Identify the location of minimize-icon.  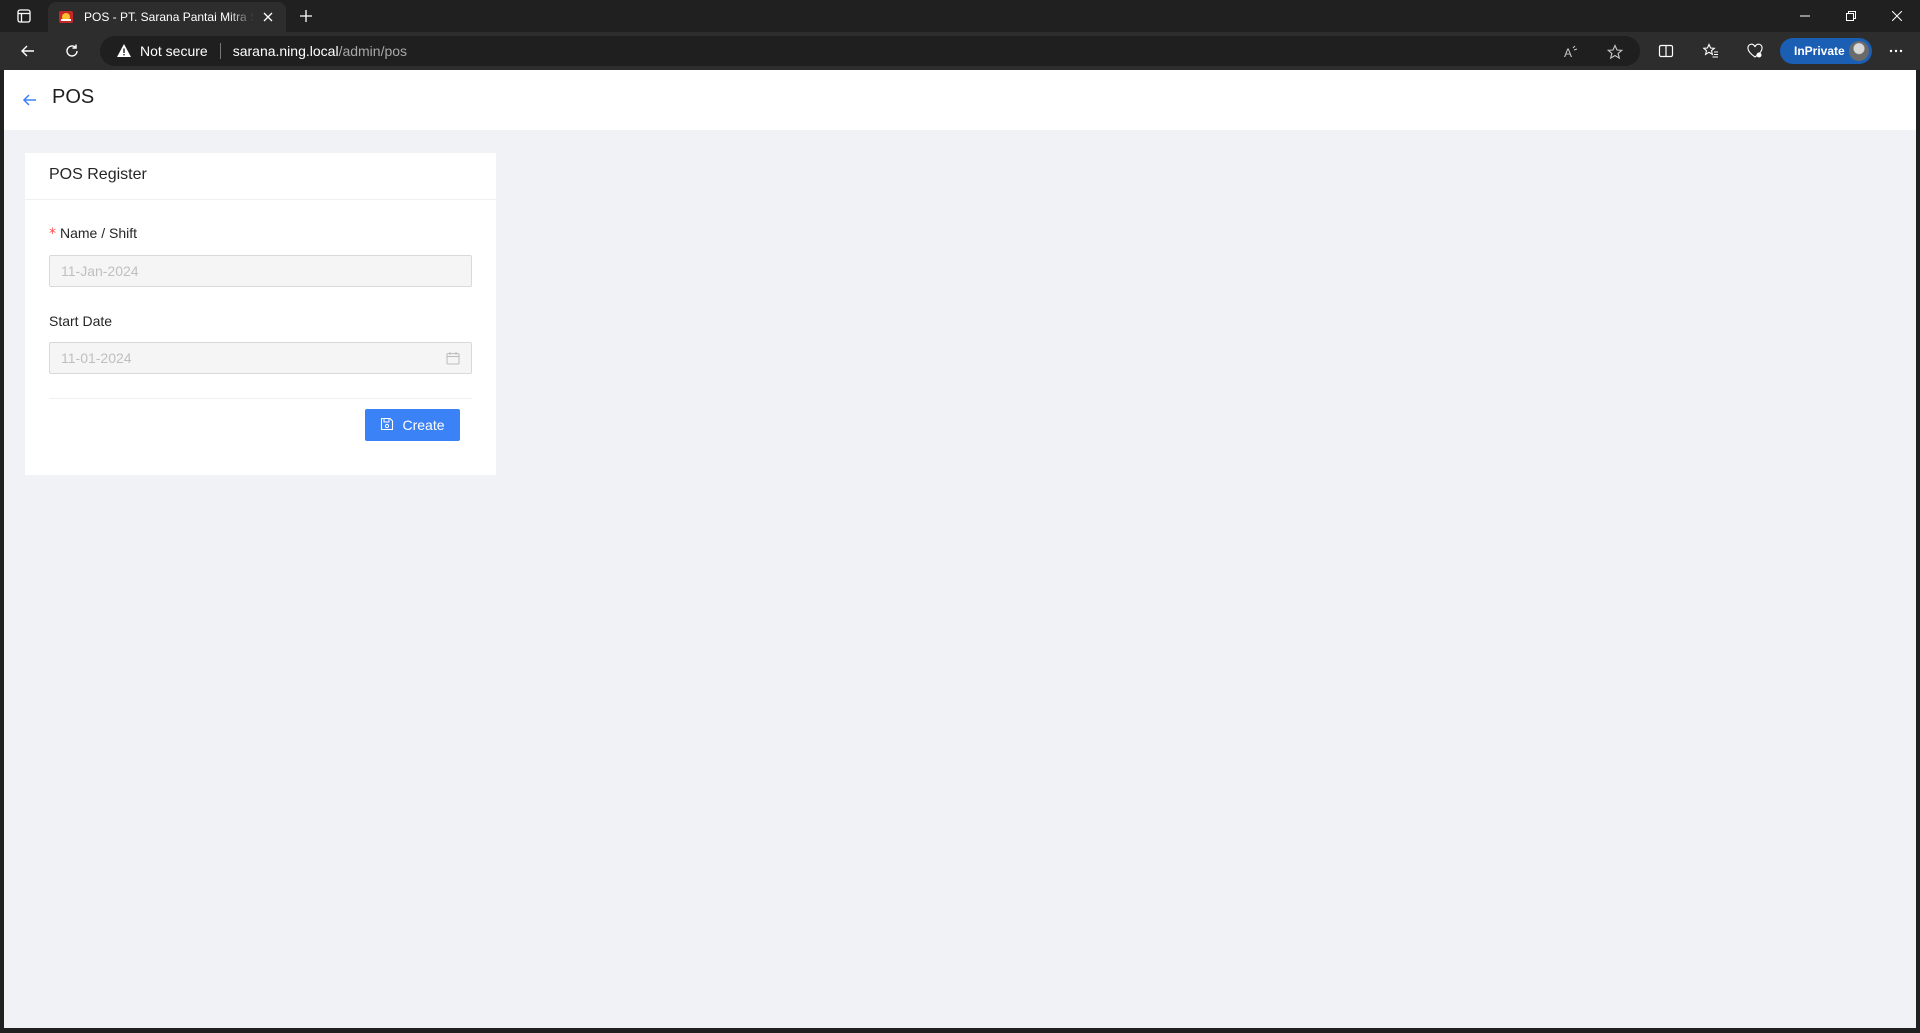
(1805, 16).